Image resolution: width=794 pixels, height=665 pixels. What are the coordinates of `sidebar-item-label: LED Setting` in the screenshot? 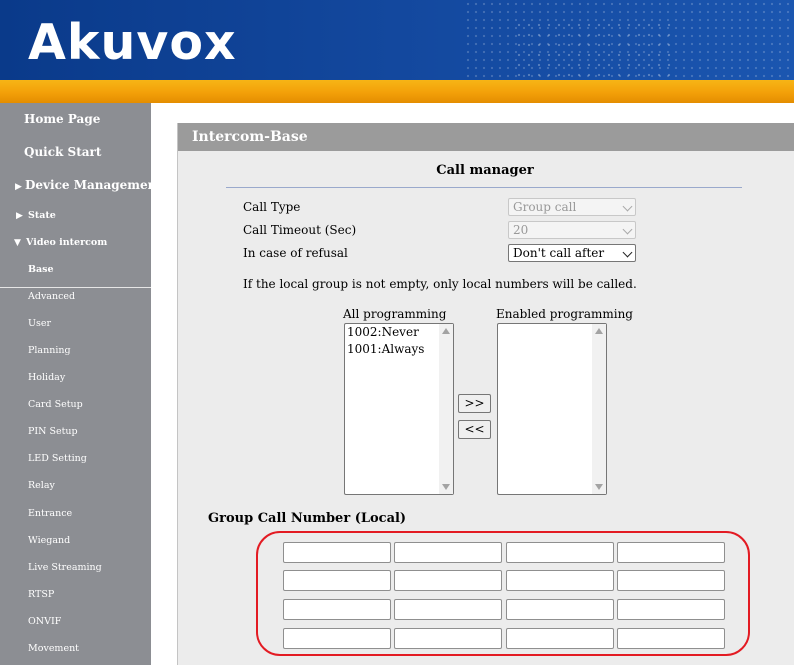 It's located at (57, 458).